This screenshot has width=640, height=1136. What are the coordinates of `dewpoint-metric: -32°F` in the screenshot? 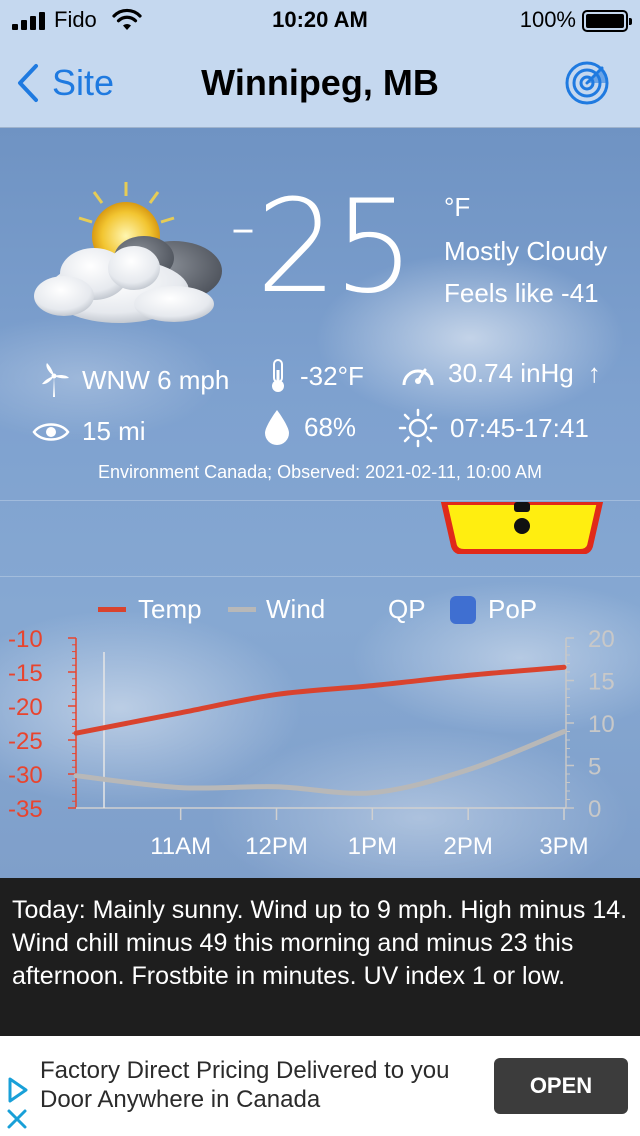 It's located at (316, 376).